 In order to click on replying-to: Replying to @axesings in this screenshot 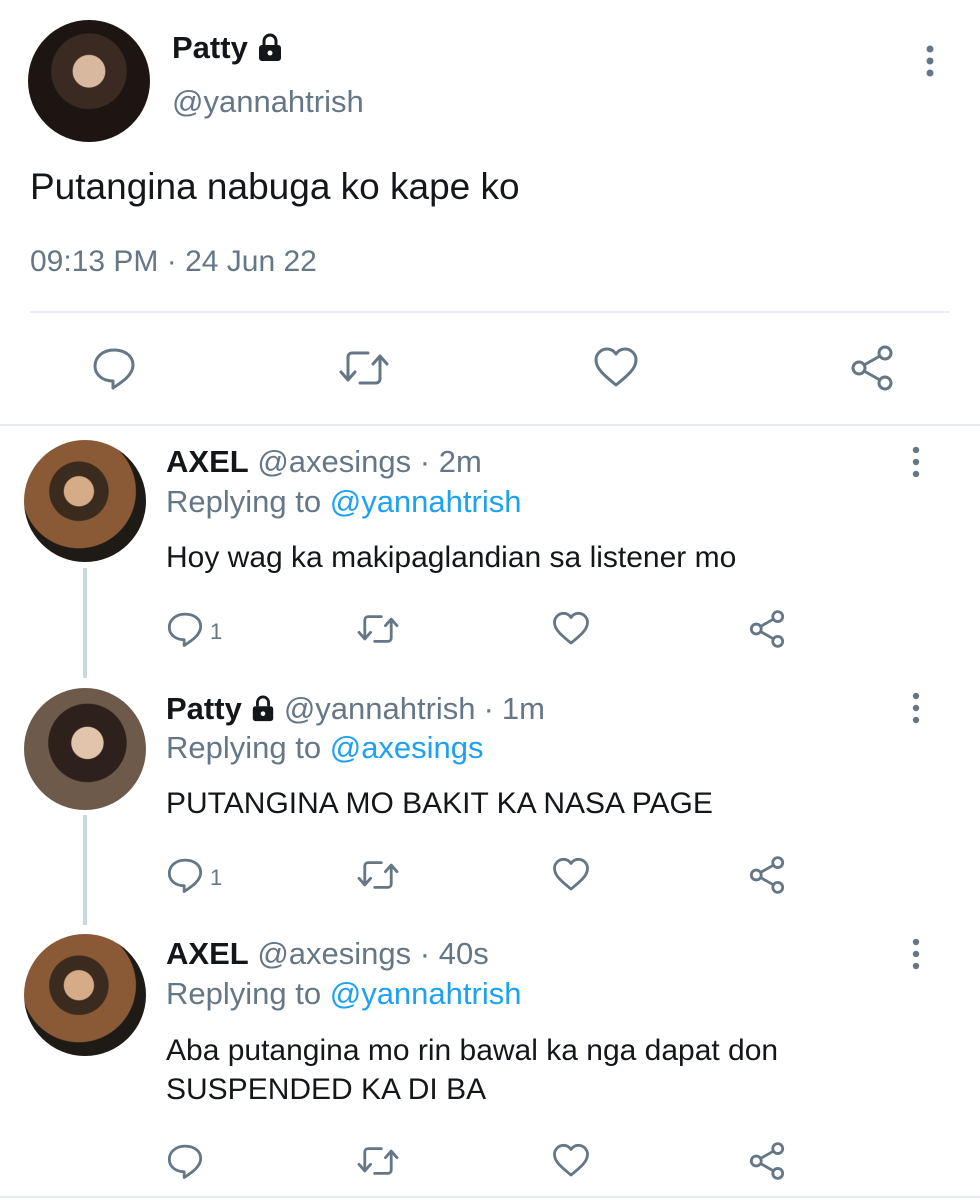, I will do `click(325, 748)`.